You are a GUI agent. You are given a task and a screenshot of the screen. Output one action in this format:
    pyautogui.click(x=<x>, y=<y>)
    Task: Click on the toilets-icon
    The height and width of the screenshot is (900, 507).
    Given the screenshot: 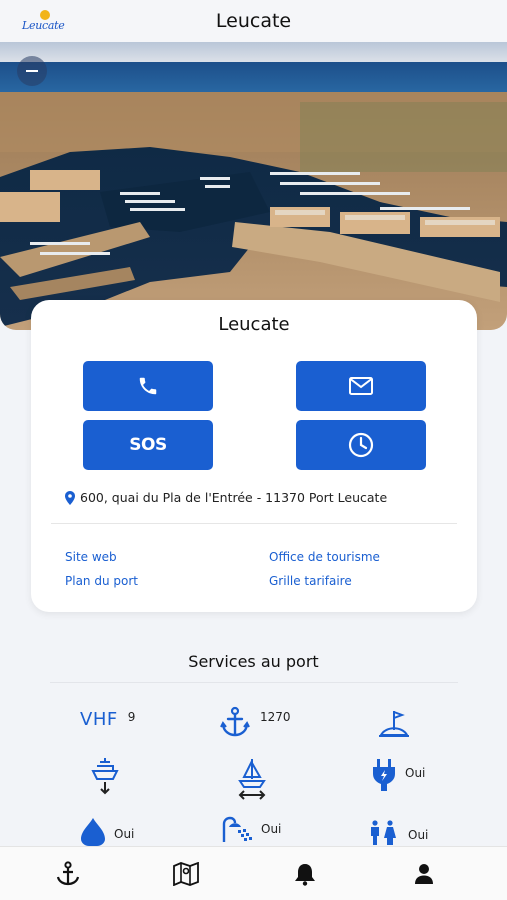 What is the action you would take?
    pyautogui.click(x=383, y=832)
    